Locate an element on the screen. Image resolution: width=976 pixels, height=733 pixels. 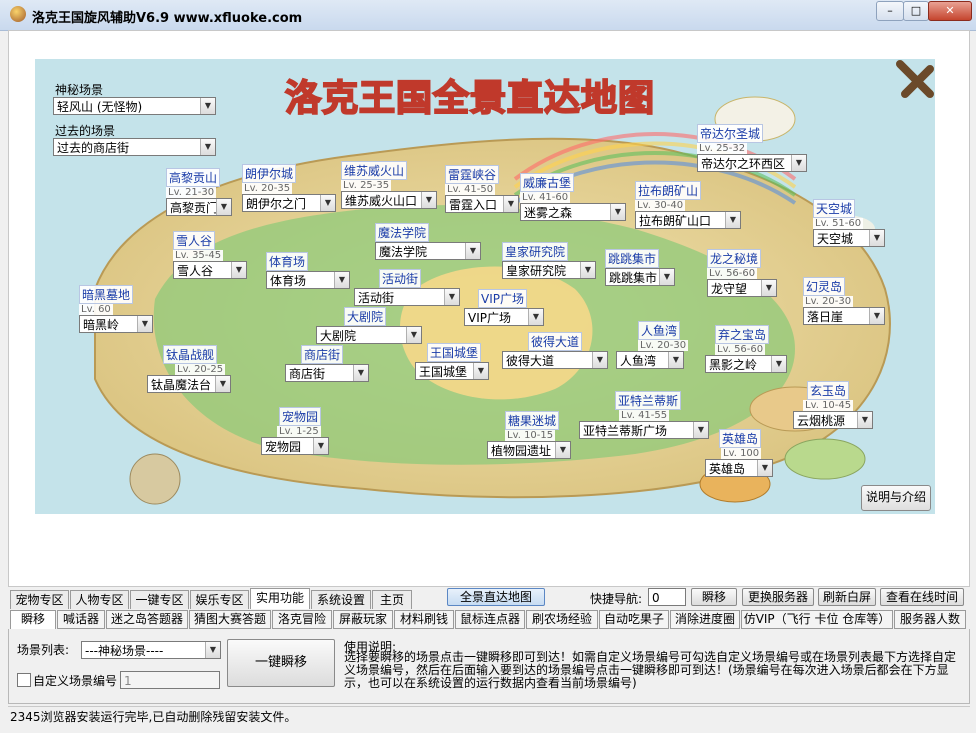
custom-scene-input: 1 is located at coordinates (170, 680).